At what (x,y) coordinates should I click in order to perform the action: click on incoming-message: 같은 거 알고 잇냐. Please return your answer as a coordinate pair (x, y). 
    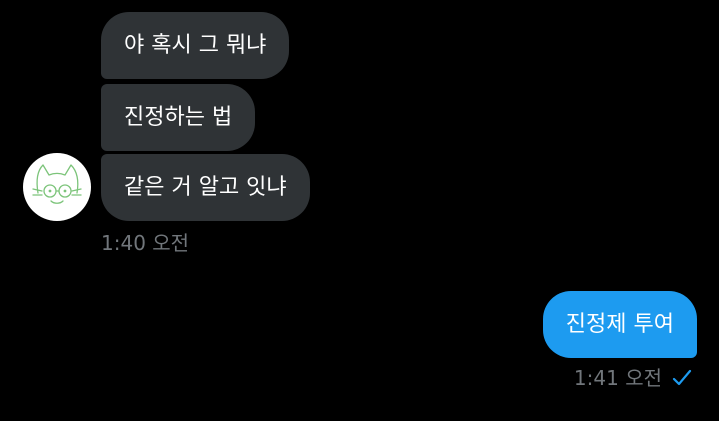
    Looking at the image, I should click on (205, 187).